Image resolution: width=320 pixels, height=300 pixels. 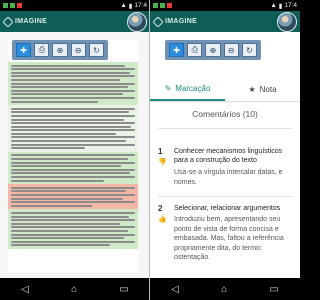 I want to click on tab-nota: ★ Nota, so click(x=262, y=89).